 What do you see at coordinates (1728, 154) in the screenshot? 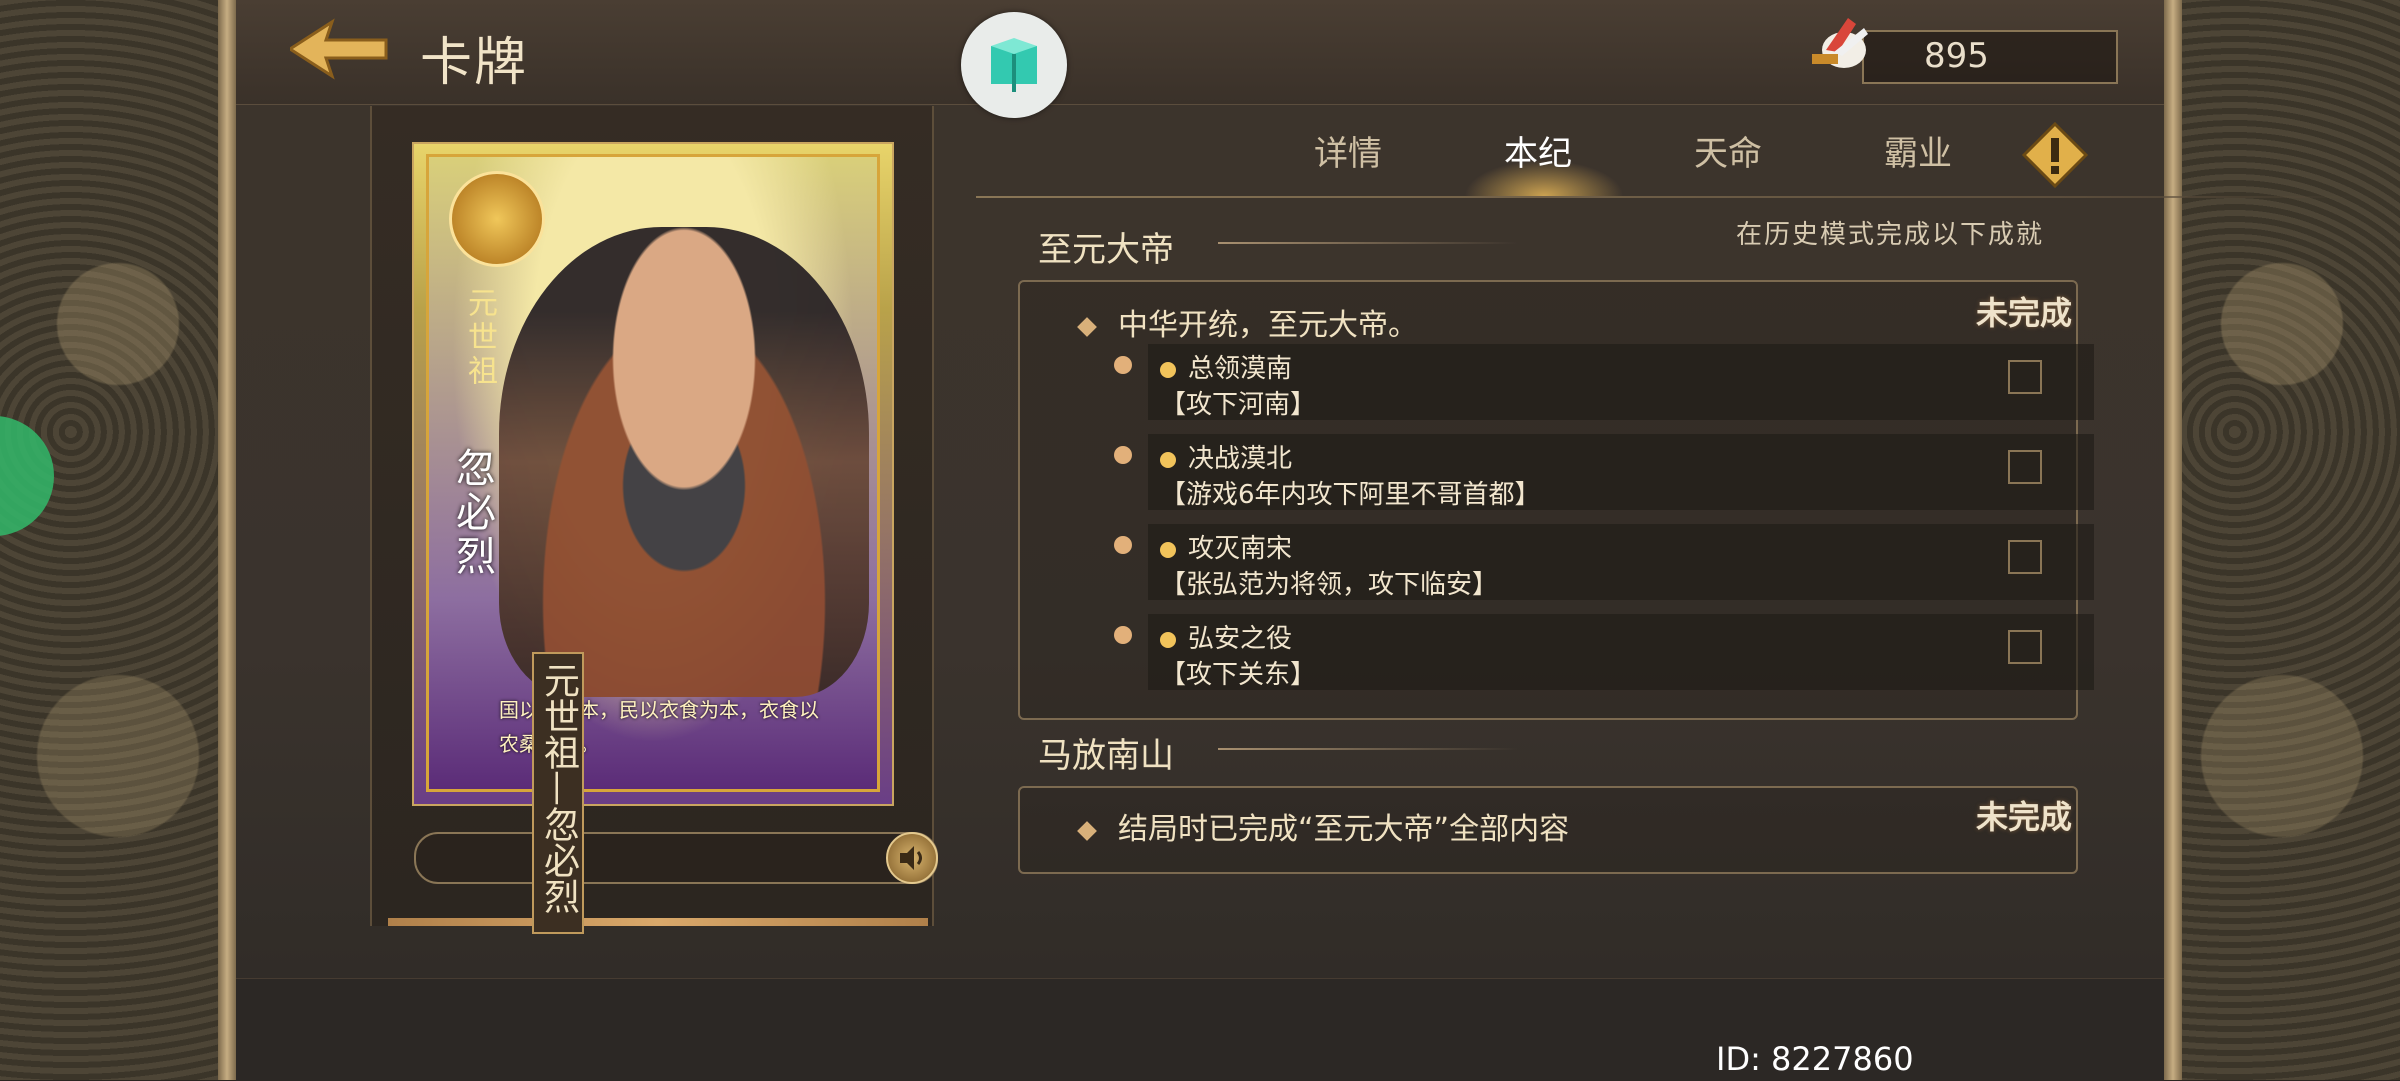
I see `tab-destiny-label: 天命` at bounding box center [1728, 154].